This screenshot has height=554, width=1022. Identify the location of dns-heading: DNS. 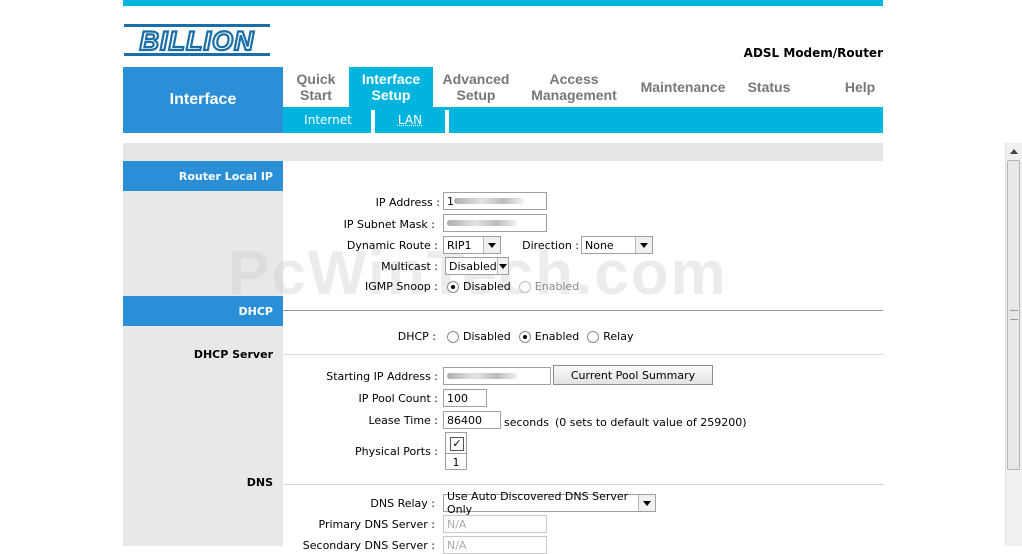
(259, 482).